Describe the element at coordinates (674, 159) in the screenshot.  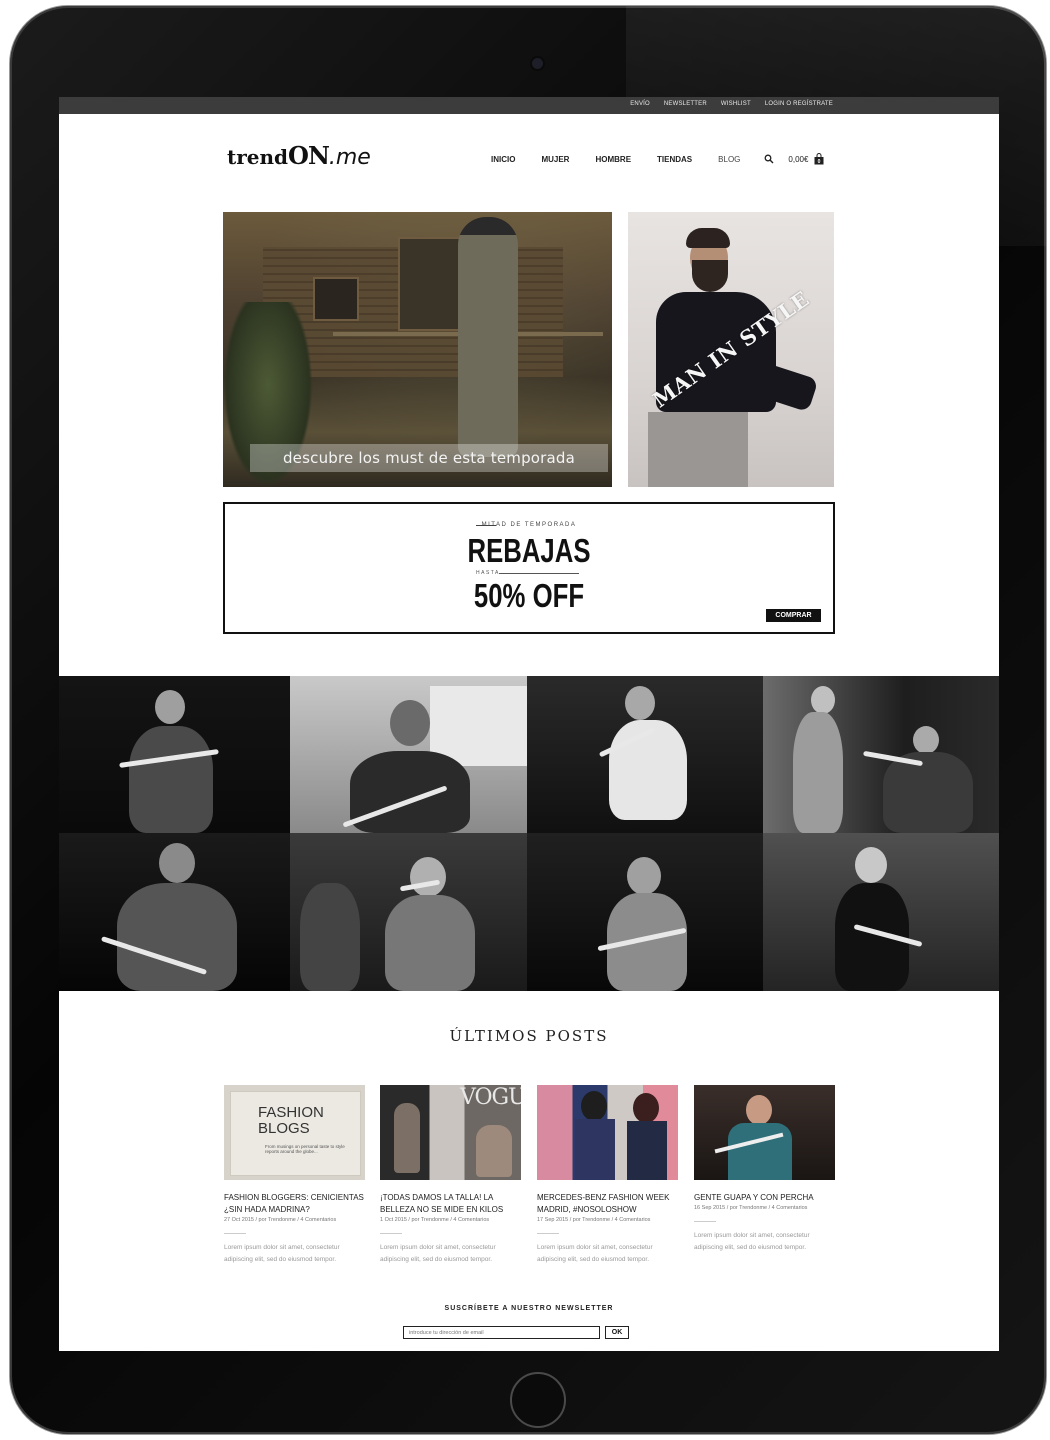
I see `nav-tiendas: TIENDAS` at that location.